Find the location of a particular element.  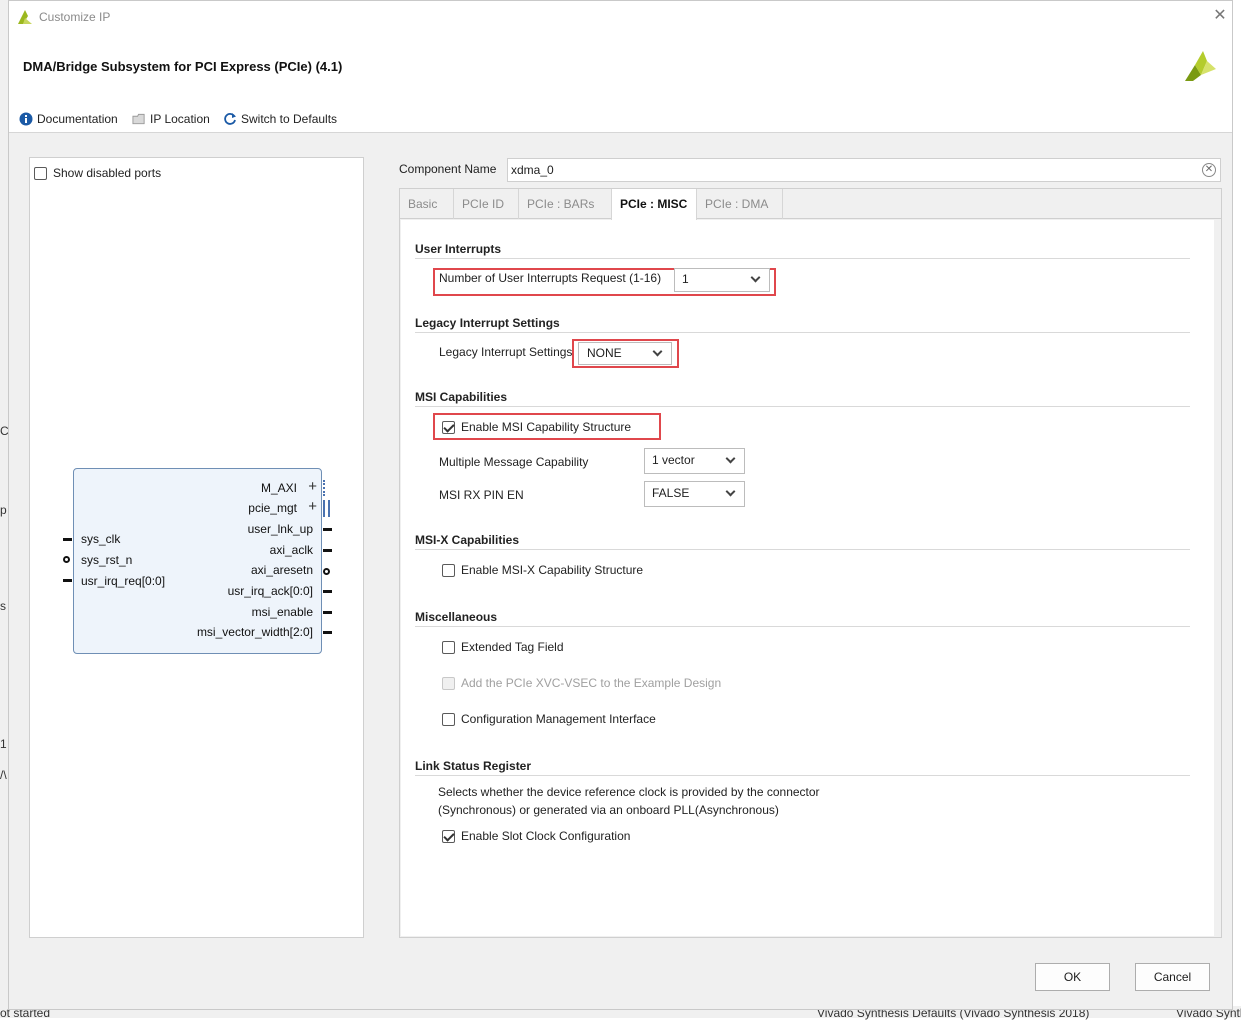

multiple-message-dropdown: 1 vector is located at coordinates (694, 461).